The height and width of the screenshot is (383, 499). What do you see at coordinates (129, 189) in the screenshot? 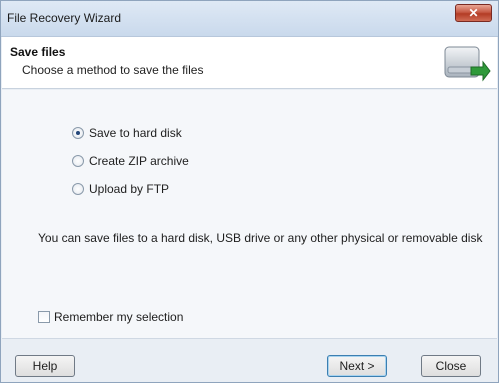
I see `option-label: Upload by FTP` at bounding box center [129, 189].